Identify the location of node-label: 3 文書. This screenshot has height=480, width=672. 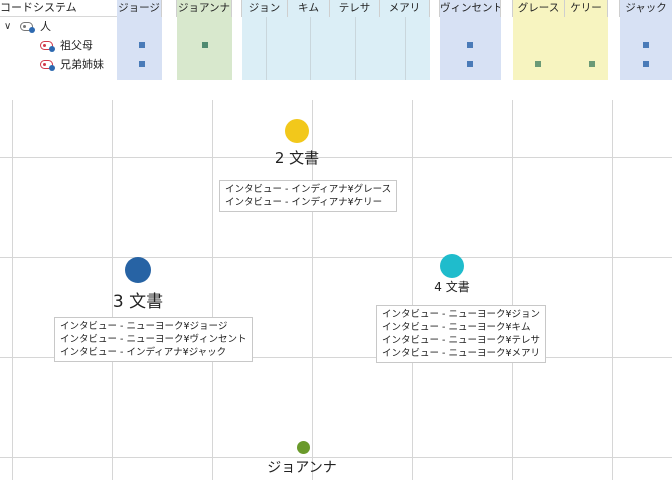
(138, 302).